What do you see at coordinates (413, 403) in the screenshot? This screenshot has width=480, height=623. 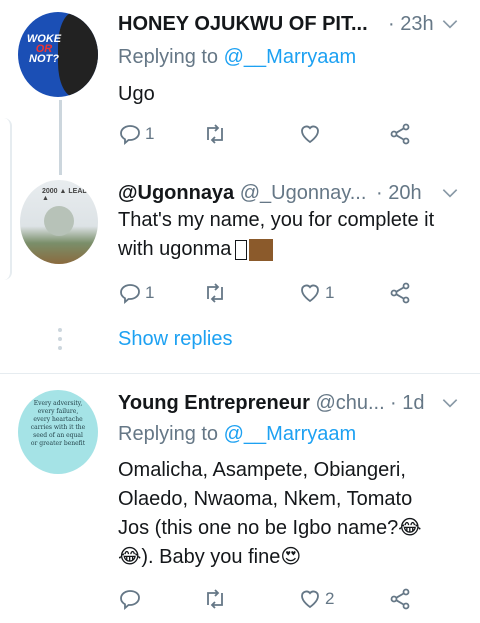 I see `tweet-time-value: 1d` at bounding box center [413, 403].